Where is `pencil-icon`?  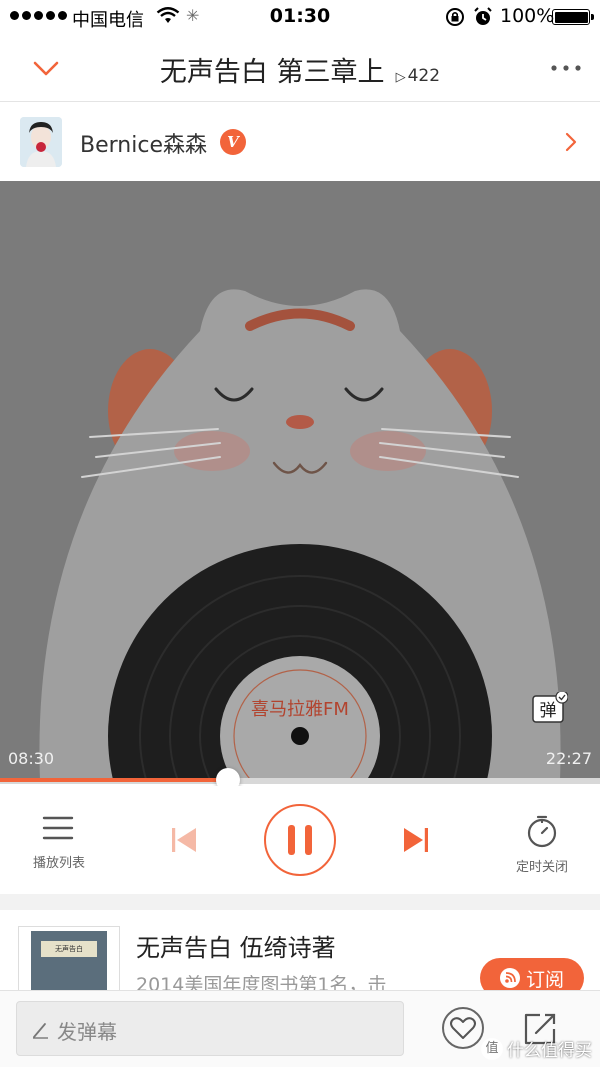
pencil-icon is located at coordinates (40, 1031).